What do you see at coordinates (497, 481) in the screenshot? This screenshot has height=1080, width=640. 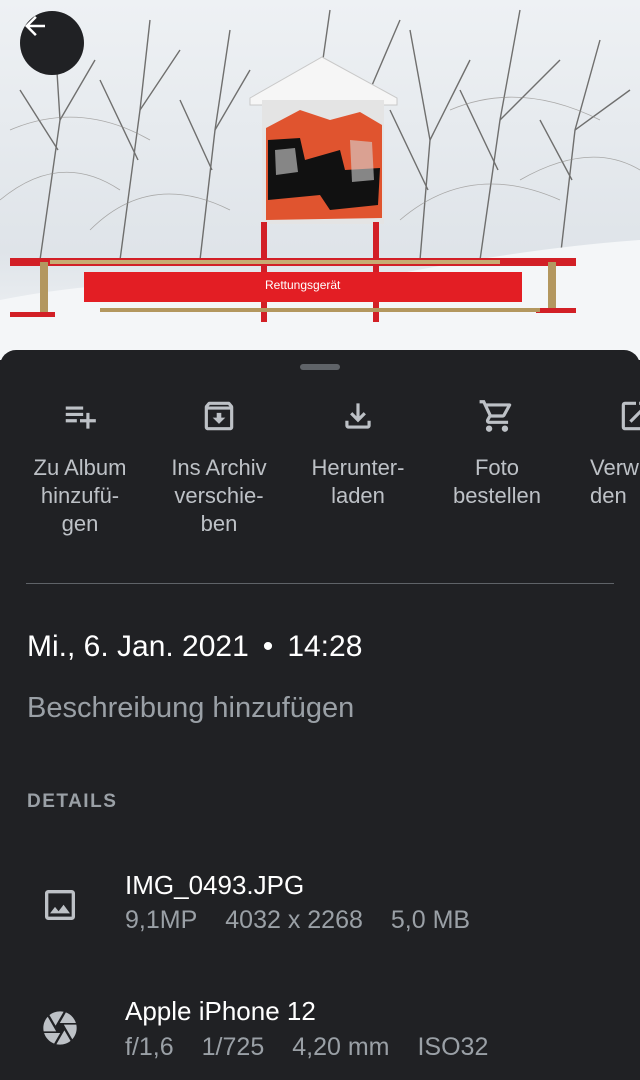 I see `order-photo-label: Foto bestellen` at bounding box center [497, 481].